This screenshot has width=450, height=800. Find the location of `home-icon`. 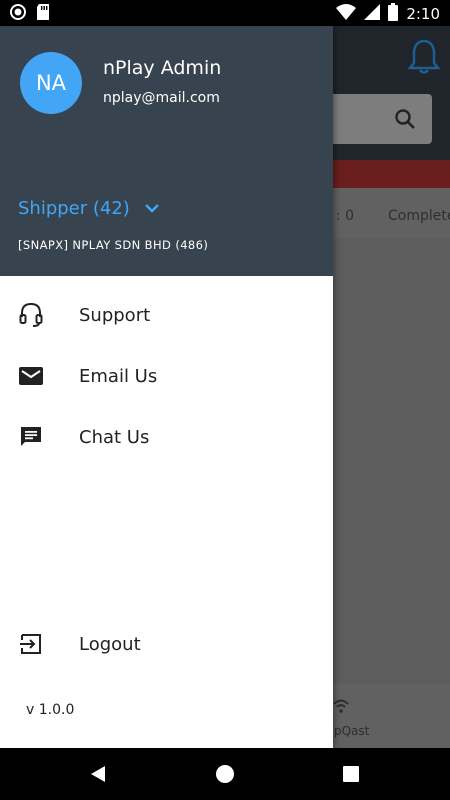

home-icon is located at coordinates (225, 774).